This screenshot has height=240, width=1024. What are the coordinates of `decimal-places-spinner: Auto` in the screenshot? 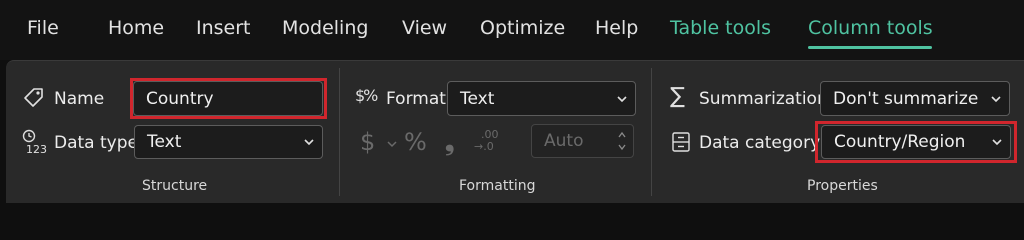 It's located at (582, 141).